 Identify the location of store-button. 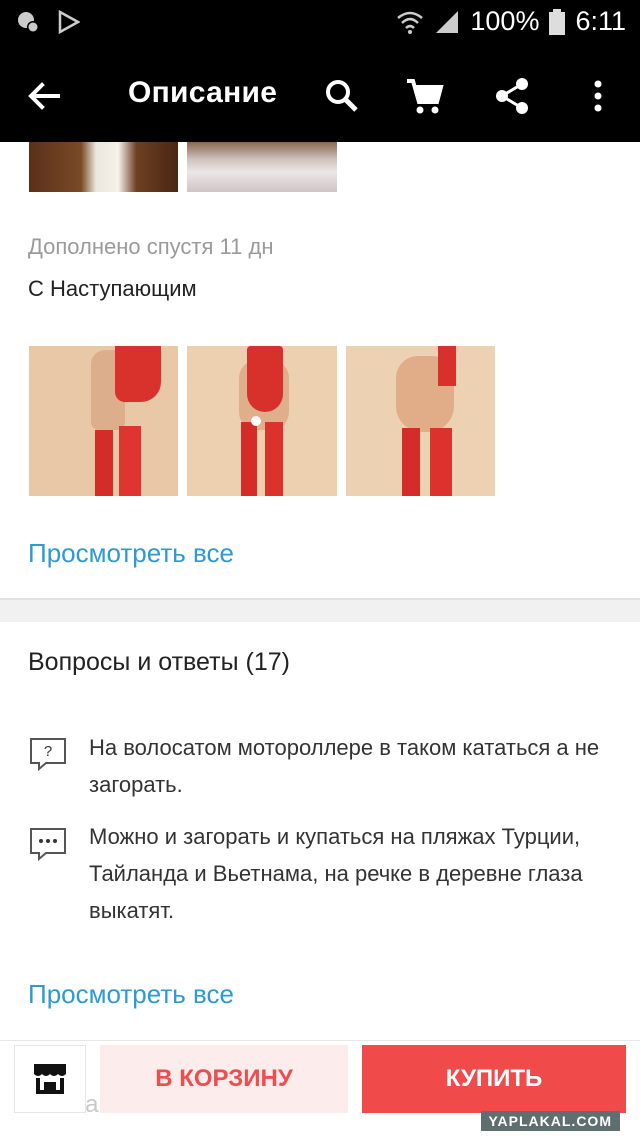
(50, 1079).